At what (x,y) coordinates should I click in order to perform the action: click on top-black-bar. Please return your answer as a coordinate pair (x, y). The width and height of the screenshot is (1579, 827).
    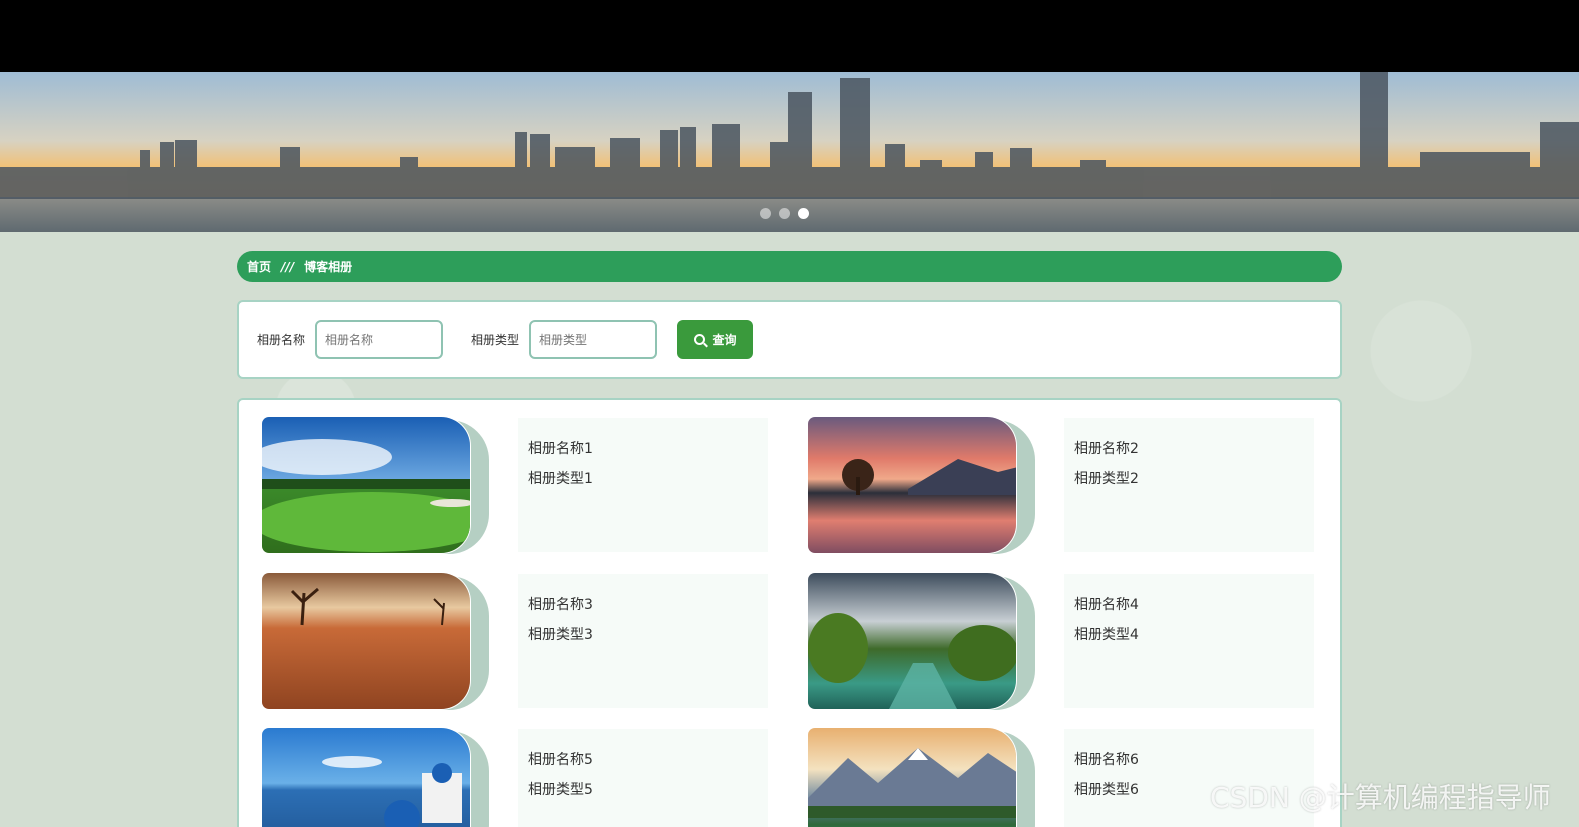
    Looking at the image, I should click on (789, 36).